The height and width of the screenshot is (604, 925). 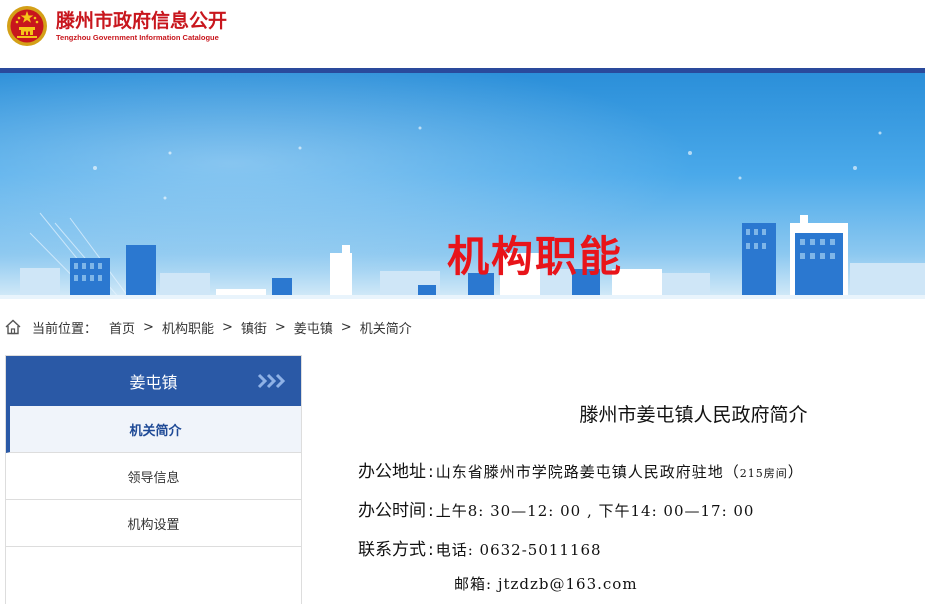 What do you see at coordinates (65, 329) in the screenshot?
I see `breadcrumb-label: 当前位置：` at bounding box center [65, 329].